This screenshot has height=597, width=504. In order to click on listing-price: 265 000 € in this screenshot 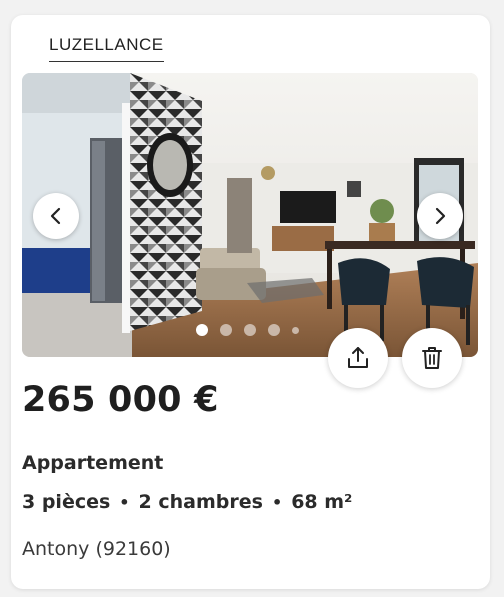, I will do `click(120, 400)`.